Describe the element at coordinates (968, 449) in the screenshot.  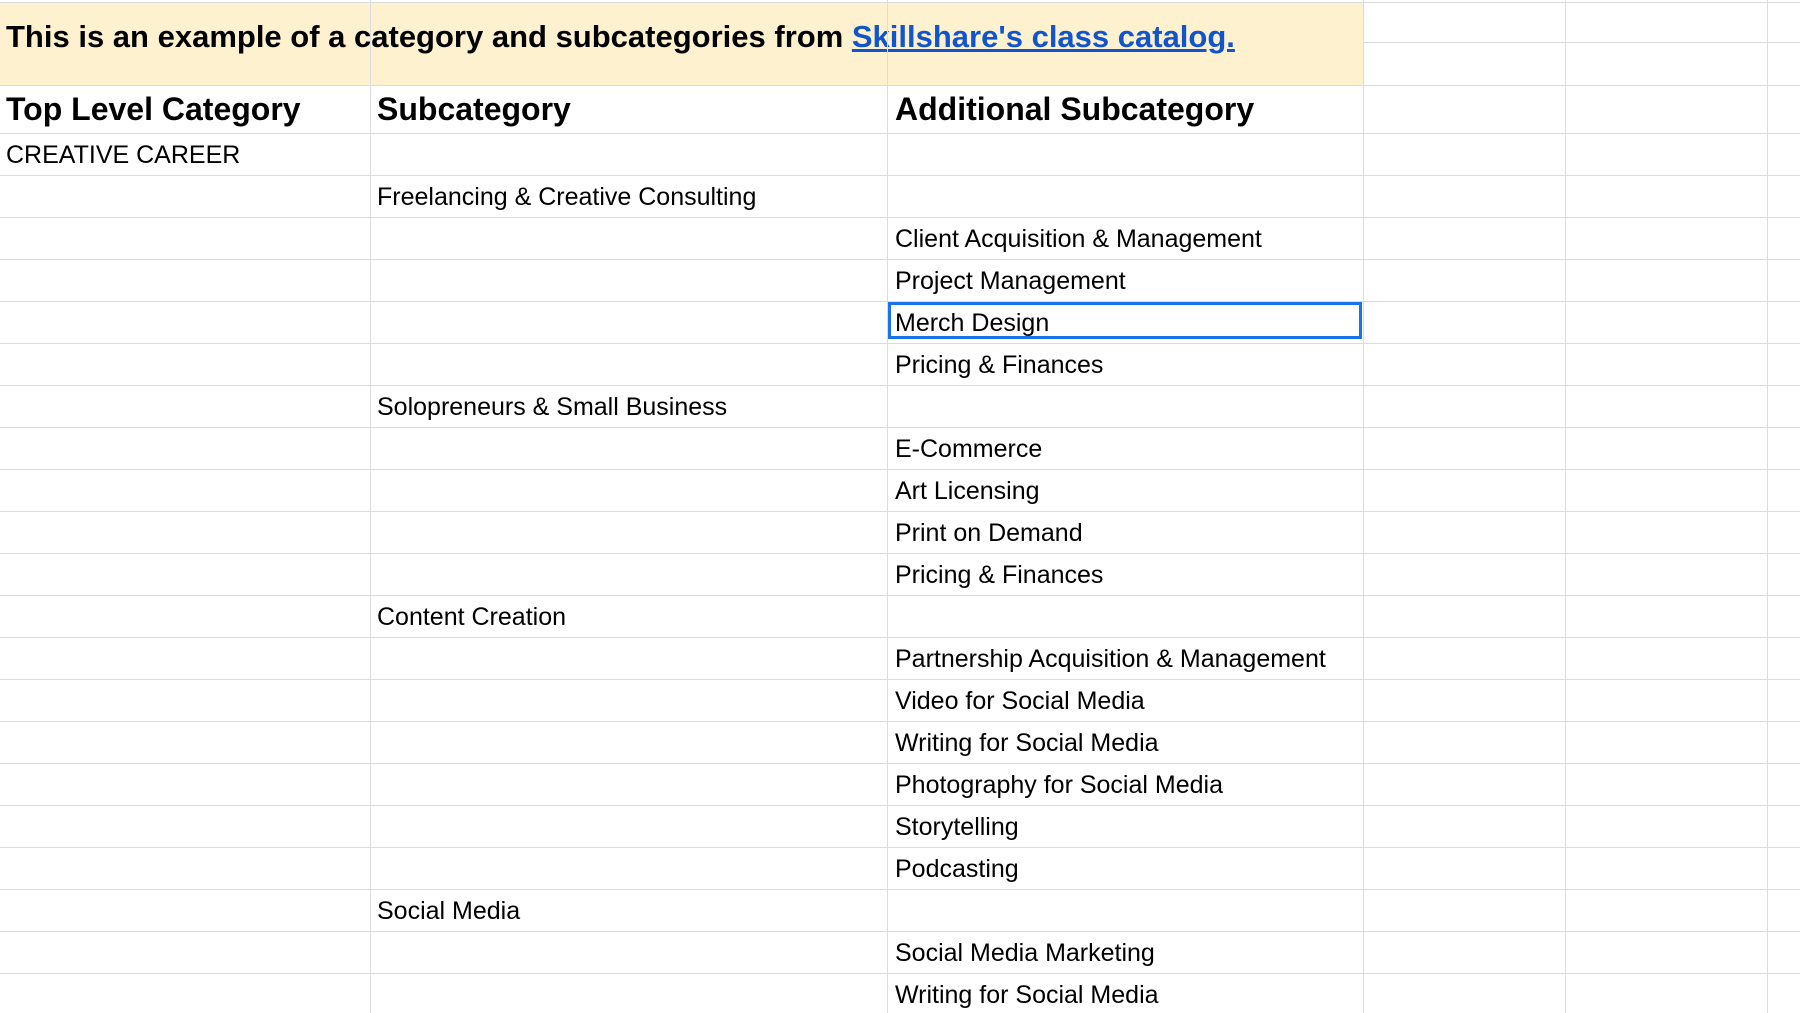
I see `additional-subcategory-cell: E-Commerce` at that location.